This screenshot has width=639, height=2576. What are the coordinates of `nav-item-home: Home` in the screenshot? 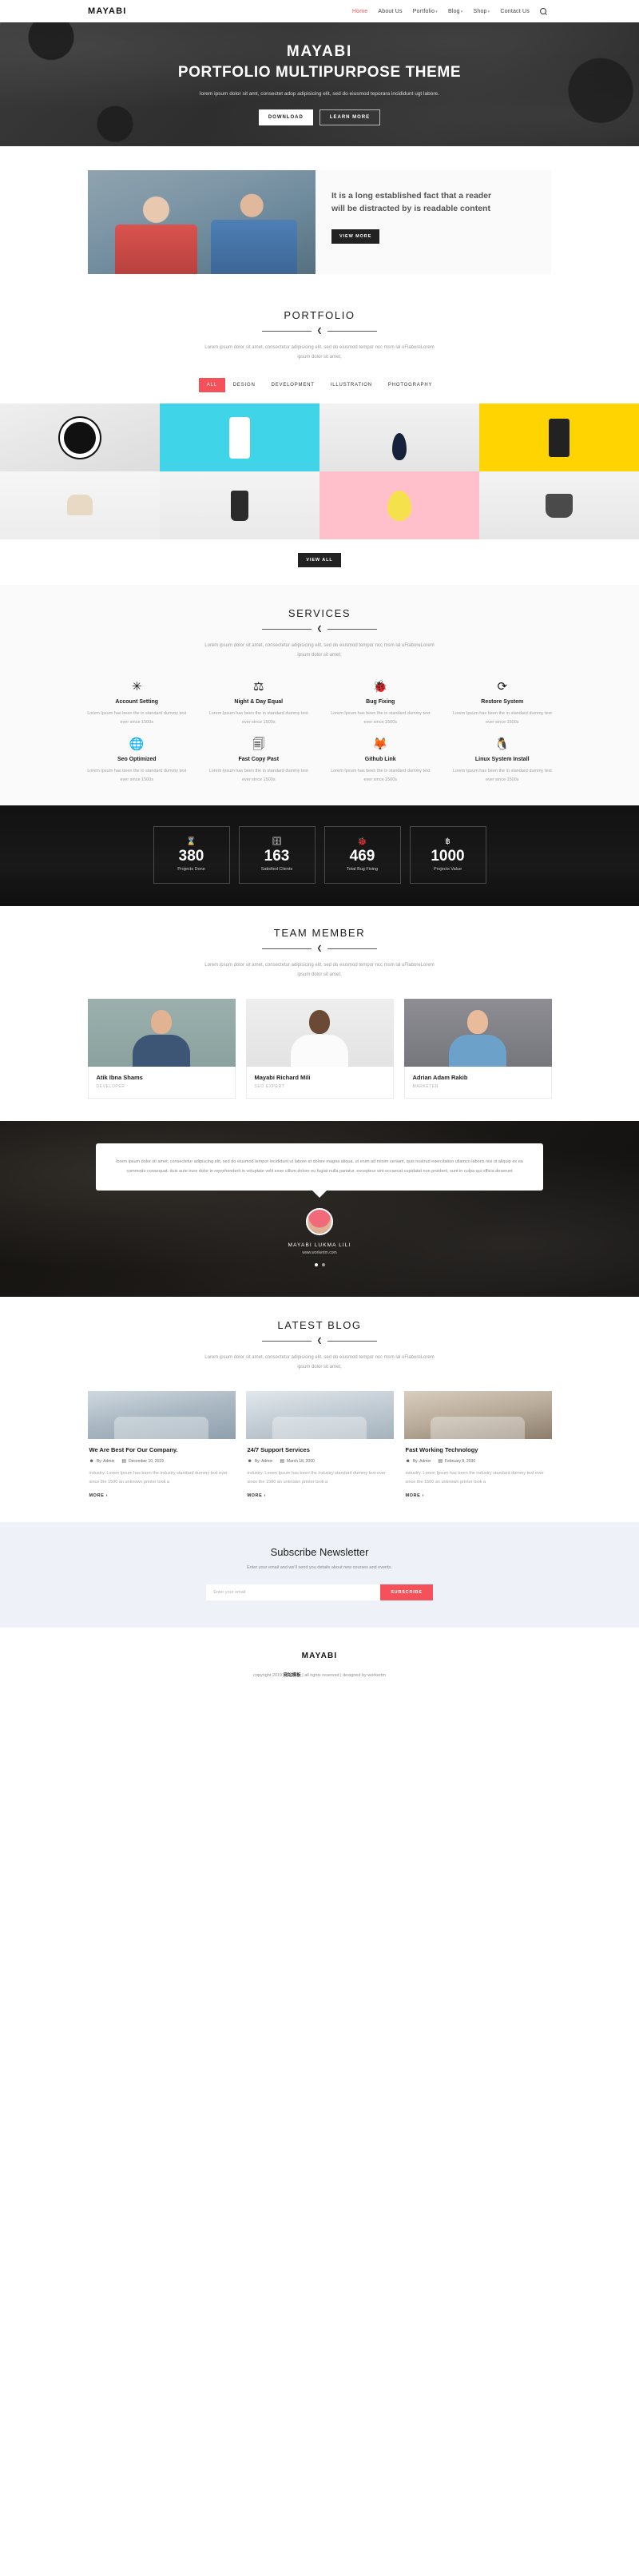 It's located at (359, 11).